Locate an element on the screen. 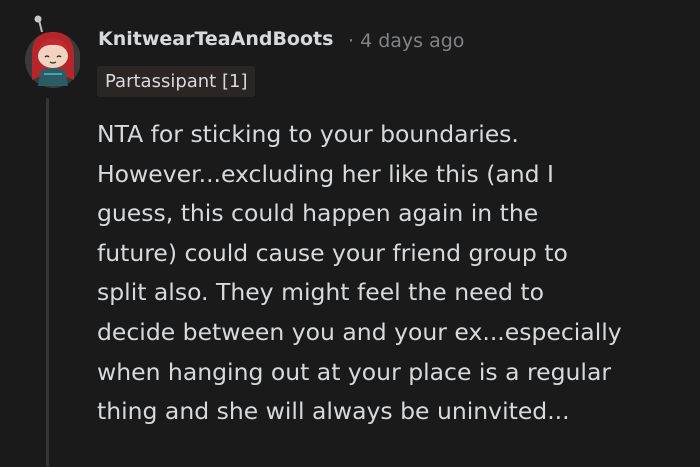 The width and height of the screenshot is (700, 467). snoo-avatar-icon is located at coordinates (53, 51).